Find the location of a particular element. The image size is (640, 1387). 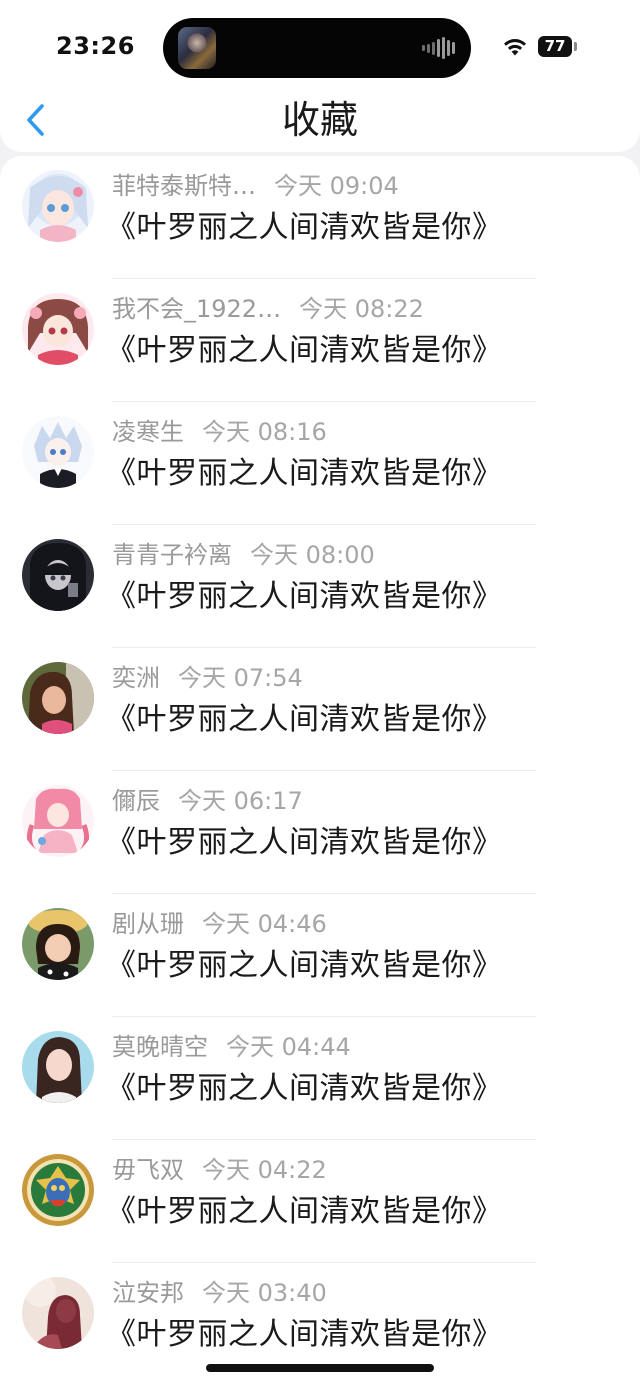

status-time: 23:26 is located at coordinates (95, 46).